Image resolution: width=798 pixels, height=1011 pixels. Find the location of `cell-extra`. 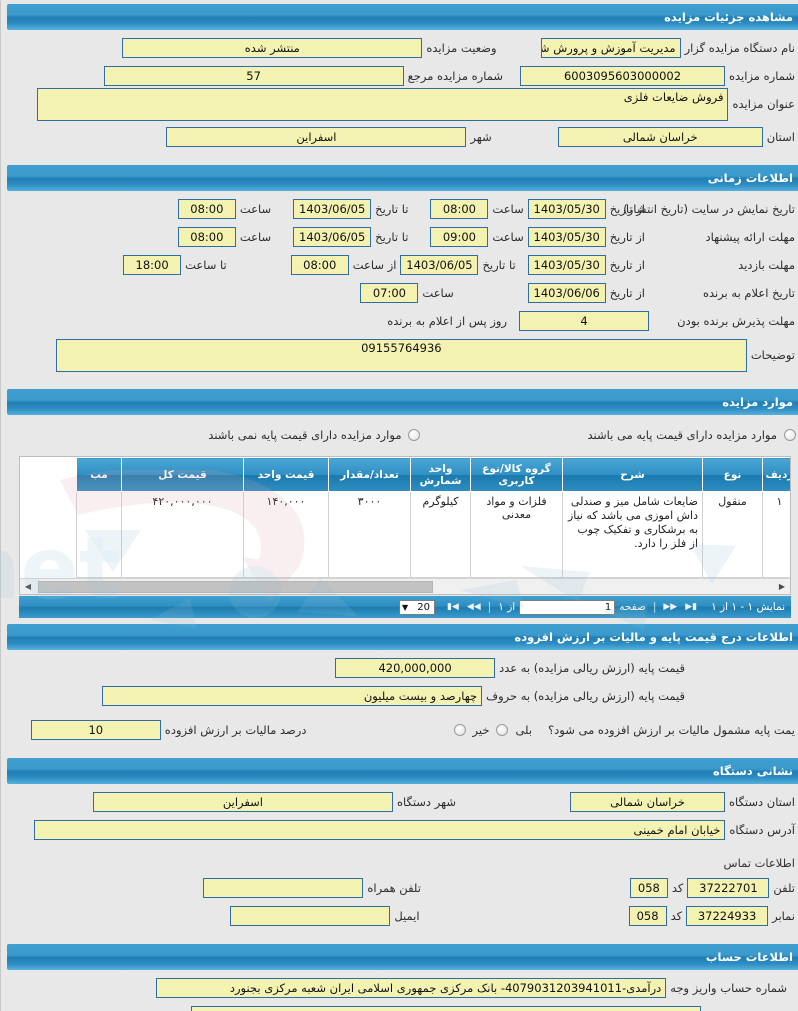

cell-extra is located at coordinates (99, 534).